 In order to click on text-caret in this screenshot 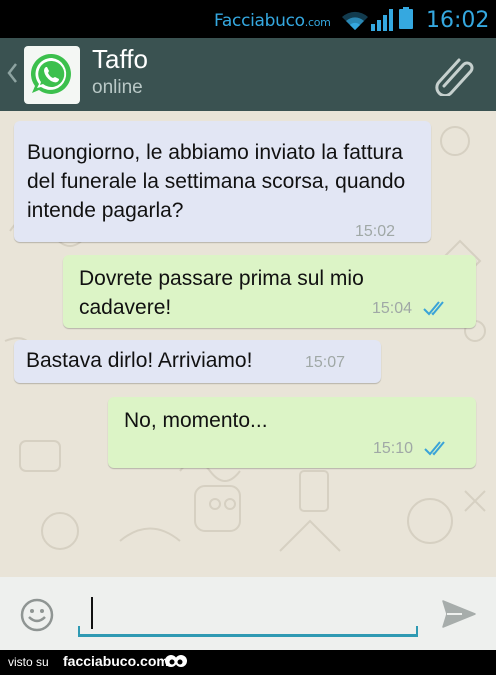, I will do `click(92, 613)`.